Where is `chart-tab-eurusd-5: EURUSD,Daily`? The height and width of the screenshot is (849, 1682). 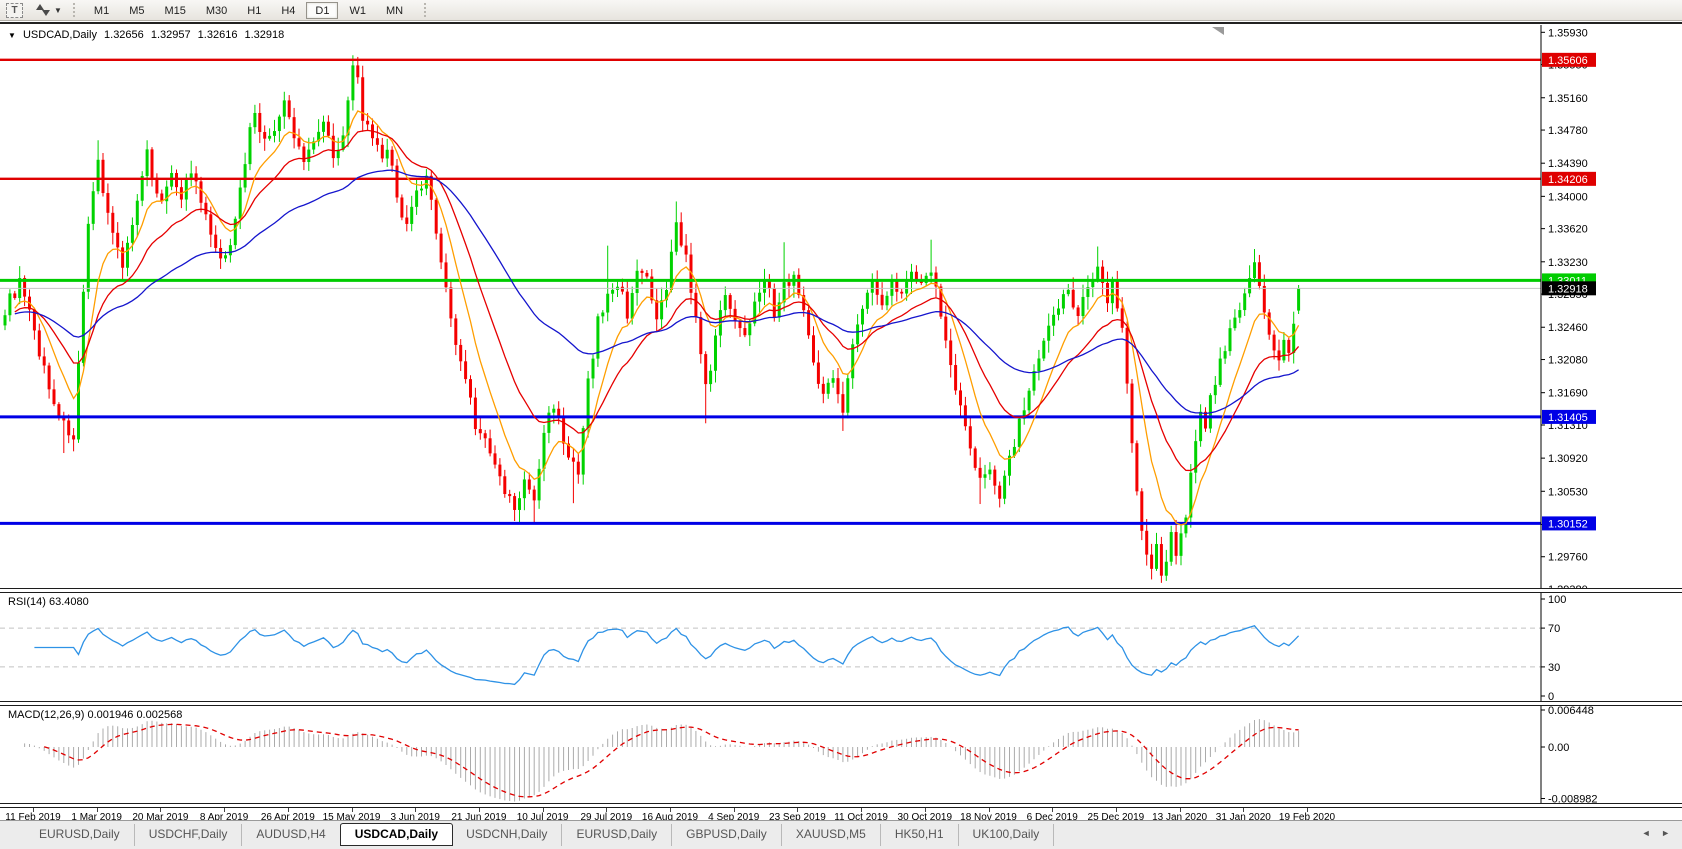 chart-tab-eurusd-5: EURUSD,Daily is located at coordinates (617, 835).